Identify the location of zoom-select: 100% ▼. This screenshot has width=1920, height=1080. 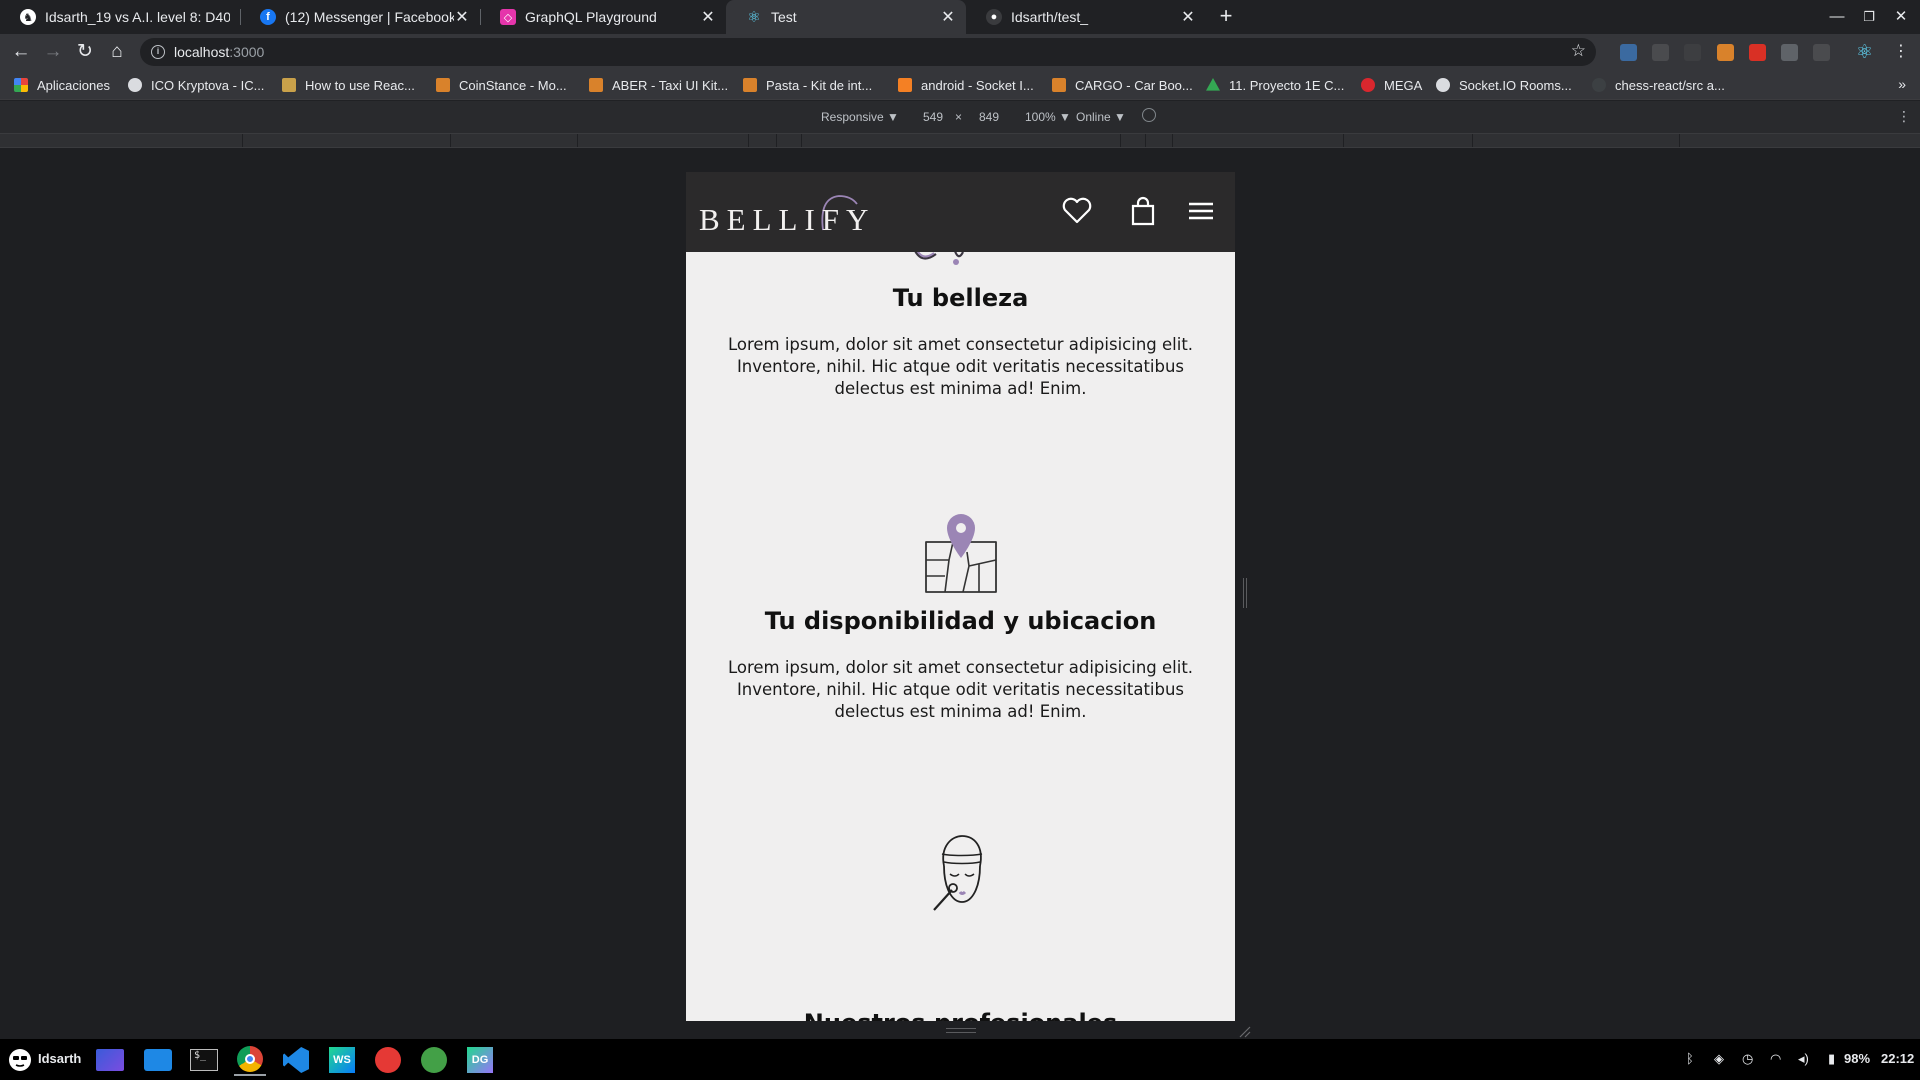
(1048, 117).